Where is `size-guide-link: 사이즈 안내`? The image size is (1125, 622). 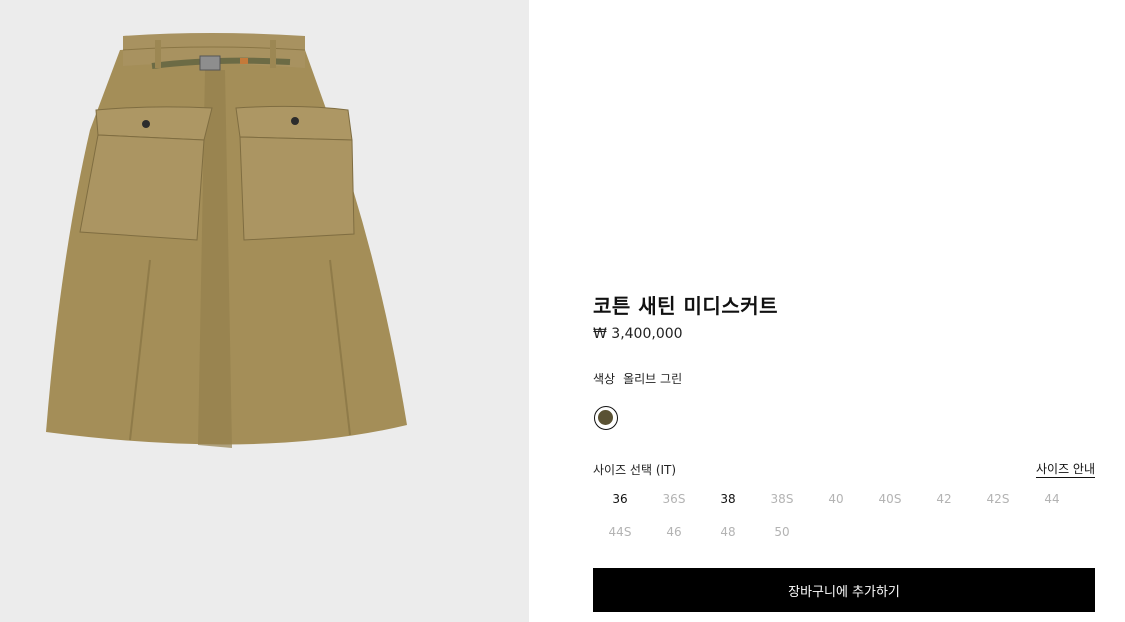
size-guide-link: 사이즈 안내 is located at coordinates (1065, 468).